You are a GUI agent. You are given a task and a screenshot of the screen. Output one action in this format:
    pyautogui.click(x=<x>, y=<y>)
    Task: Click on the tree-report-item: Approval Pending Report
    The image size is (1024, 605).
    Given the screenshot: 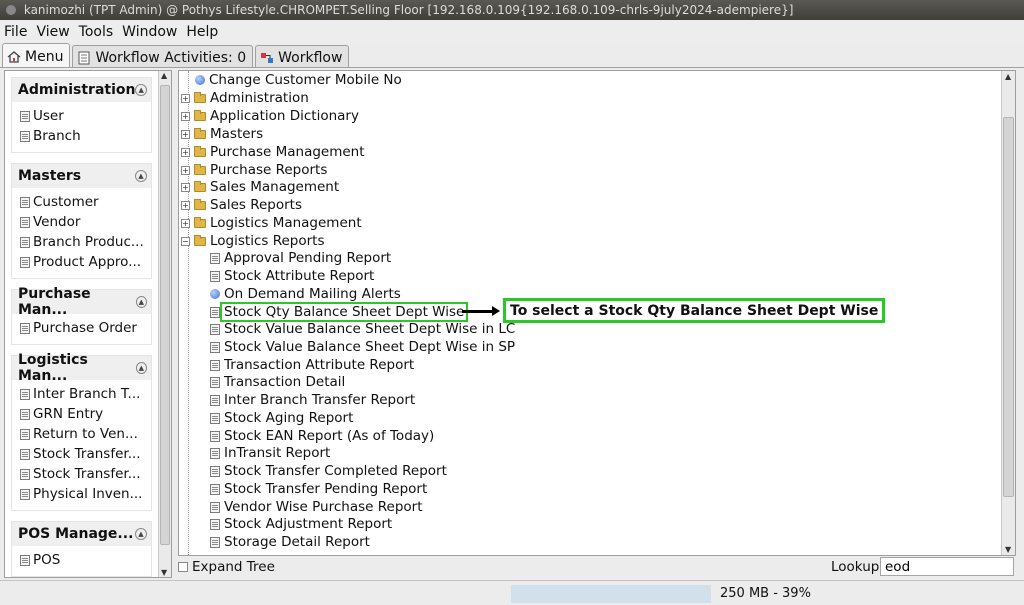 What is the action you would take?
    pyautogui.click(x=300, y=258)
    